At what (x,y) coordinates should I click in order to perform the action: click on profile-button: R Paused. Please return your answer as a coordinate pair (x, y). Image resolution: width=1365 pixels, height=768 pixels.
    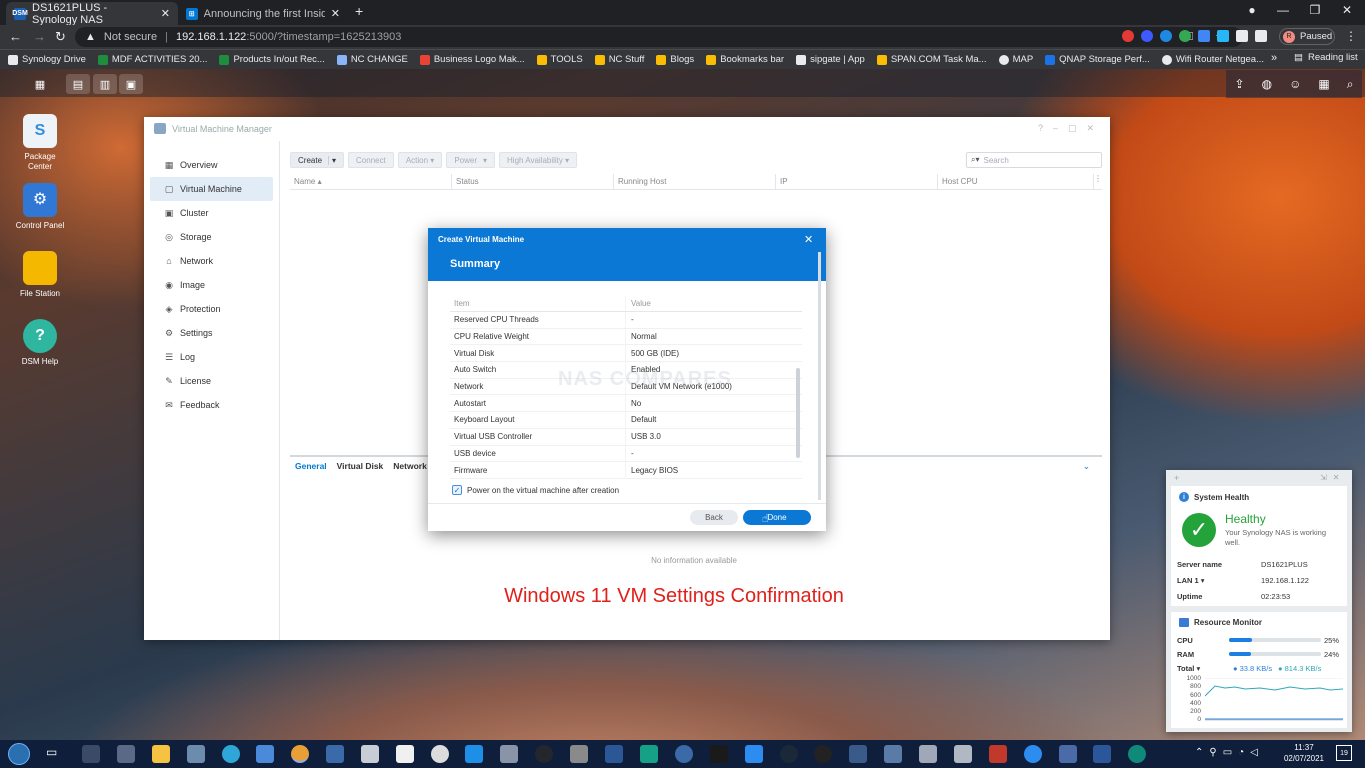
    Looking at the image, I should click on (1307, 36).